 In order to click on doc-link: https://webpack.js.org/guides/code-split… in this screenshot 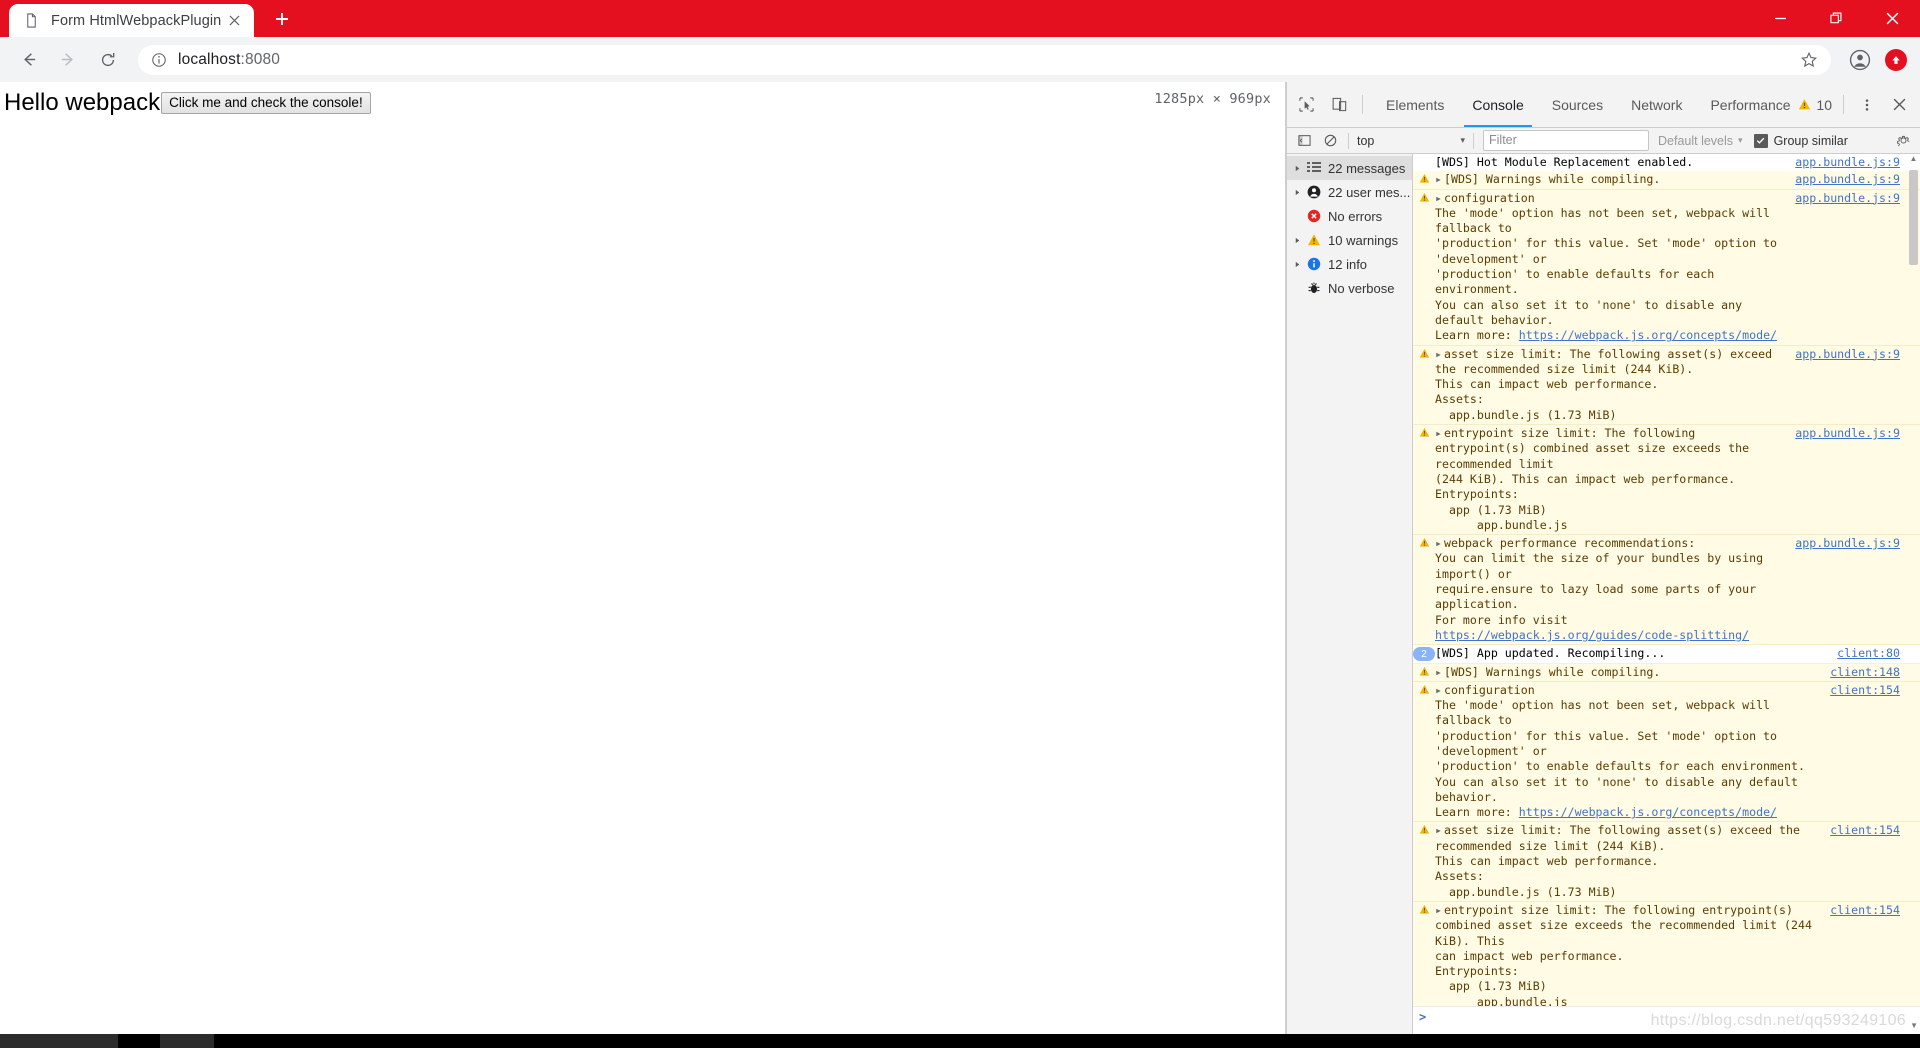, I will do `click(1592, 635)`.